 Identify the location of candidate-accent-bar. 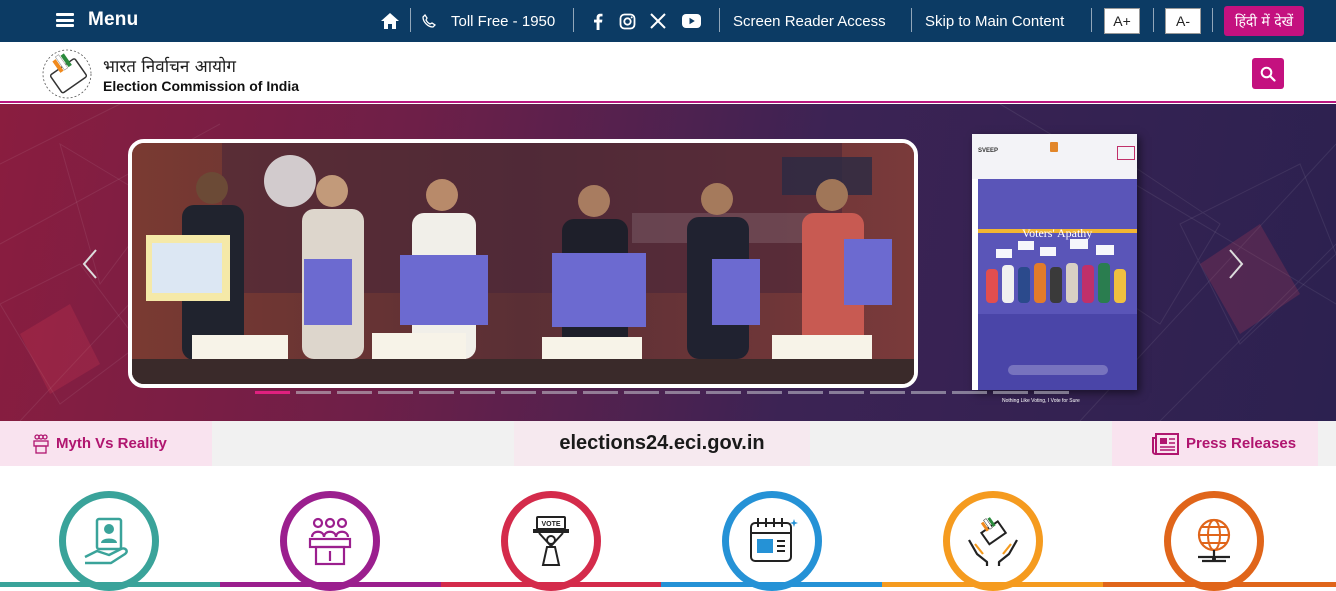
(330, 584).